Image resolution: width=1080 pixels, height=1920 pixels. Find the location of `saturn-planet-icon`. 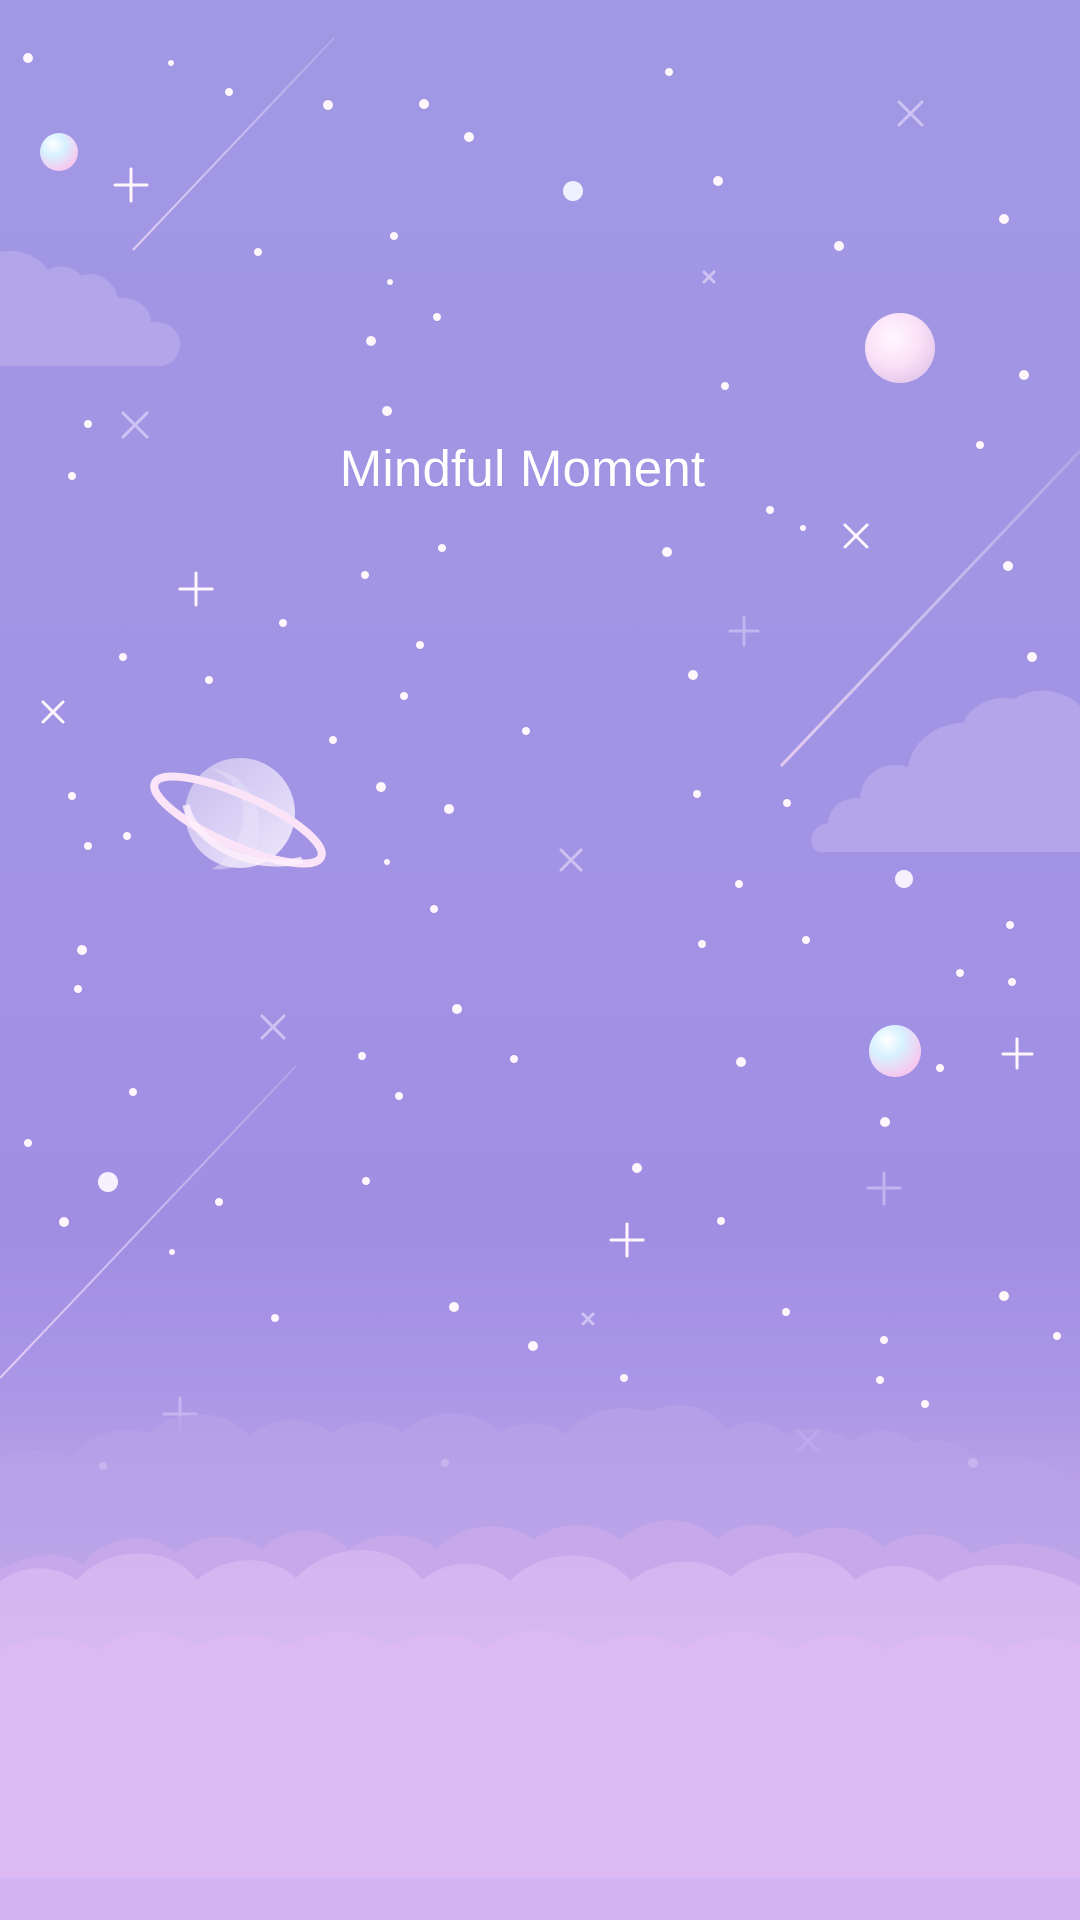

saturn-planet-icon is located at coordinates (238, 814).